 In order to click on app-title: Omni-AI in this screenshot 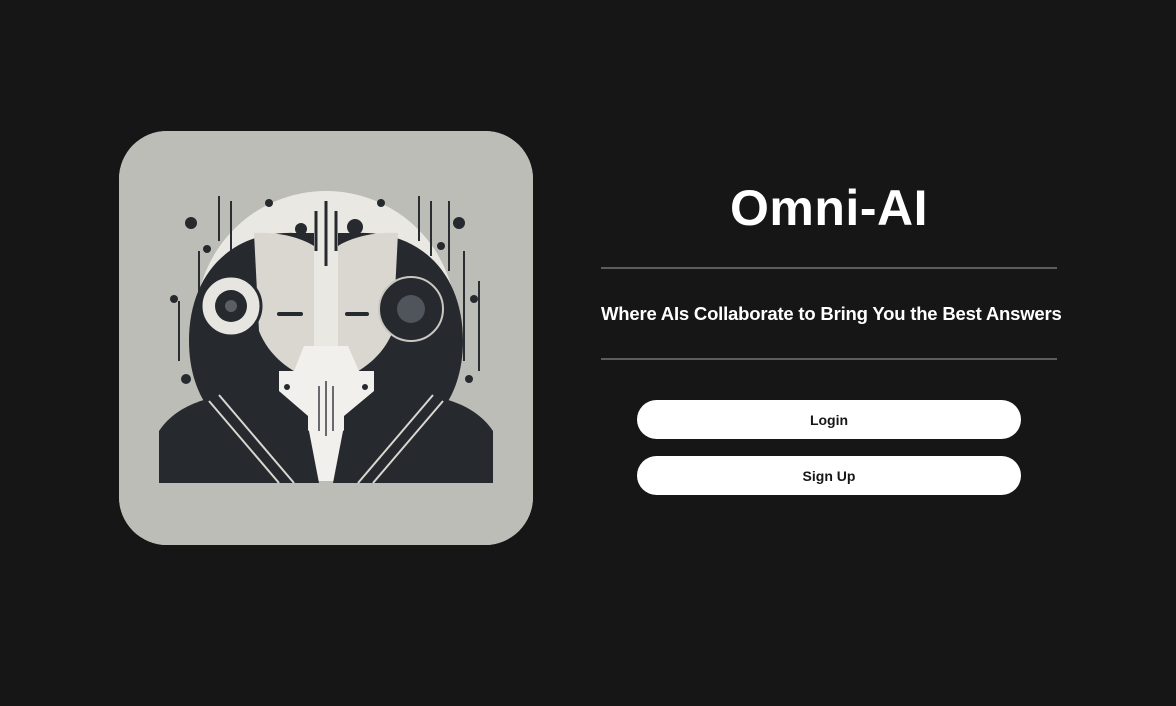, I will do `click(829, 208)`.